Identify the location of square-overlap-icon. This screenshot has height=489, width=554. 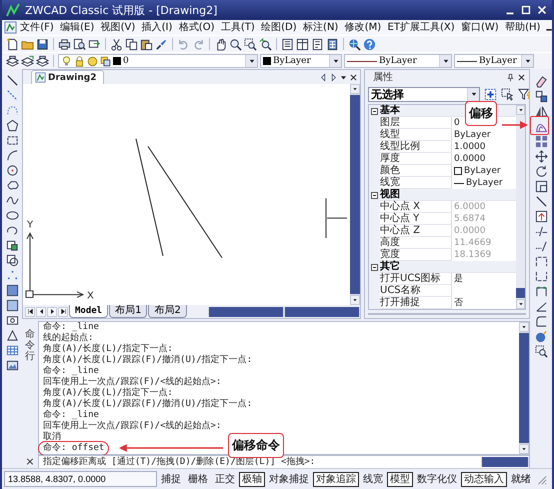
(12, 245).